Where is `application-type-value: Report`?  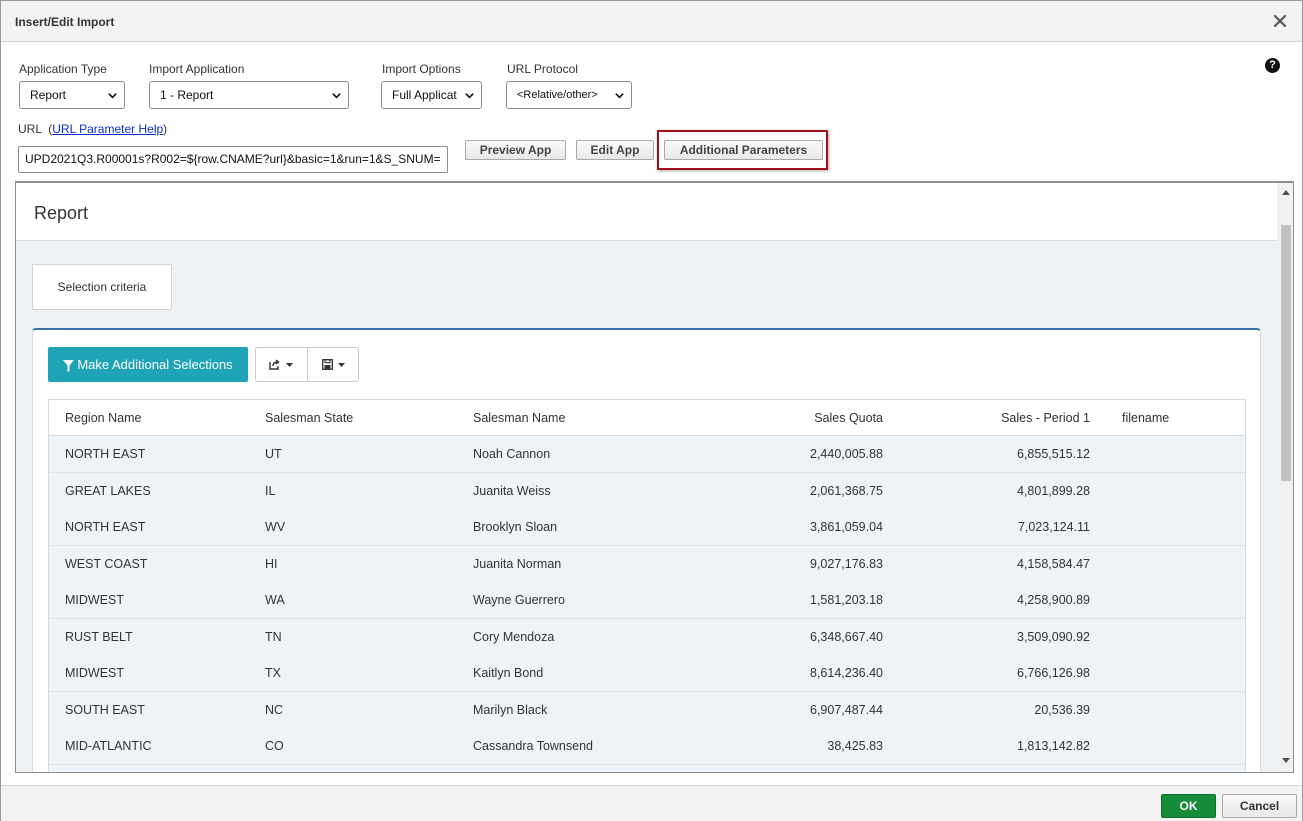
application-type-value: Report is located at coordinates (48, 95).